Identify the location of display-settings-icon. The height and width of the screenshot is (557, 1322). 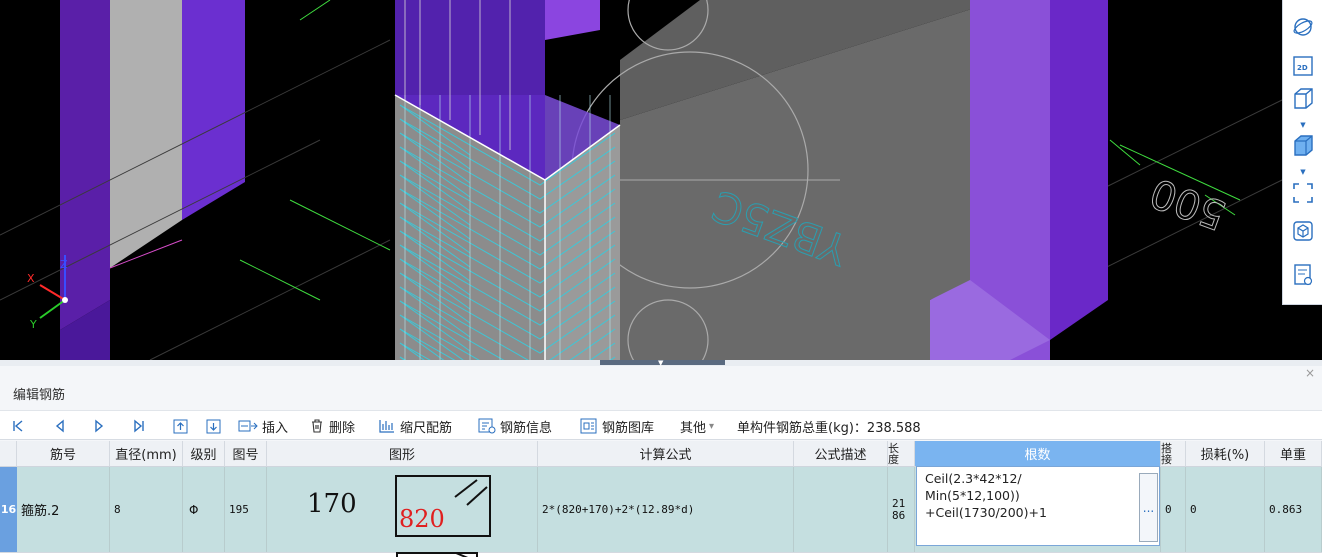
(1303, 231).